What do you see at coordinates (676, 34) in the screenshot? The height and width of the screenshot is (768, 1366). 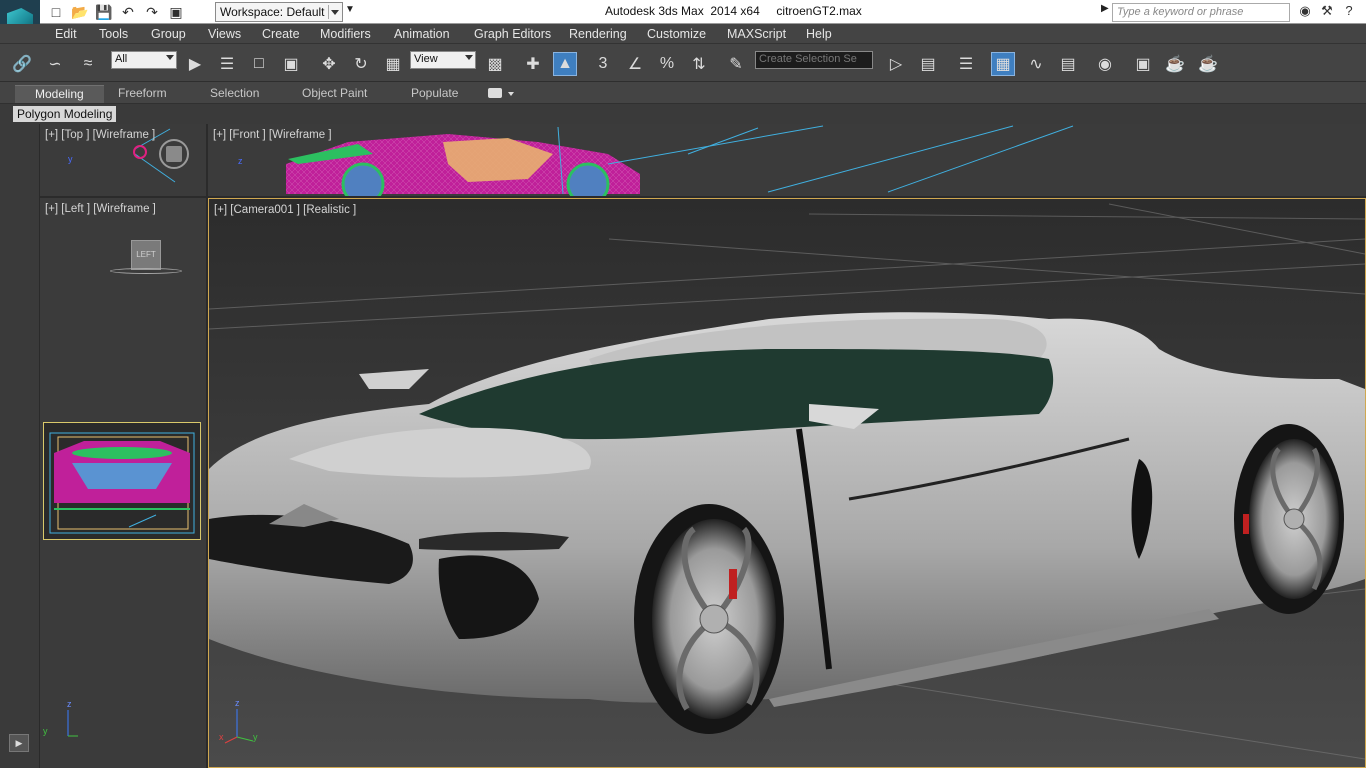 I see `menu-customize: Customize` at bounding box center [676, 34].